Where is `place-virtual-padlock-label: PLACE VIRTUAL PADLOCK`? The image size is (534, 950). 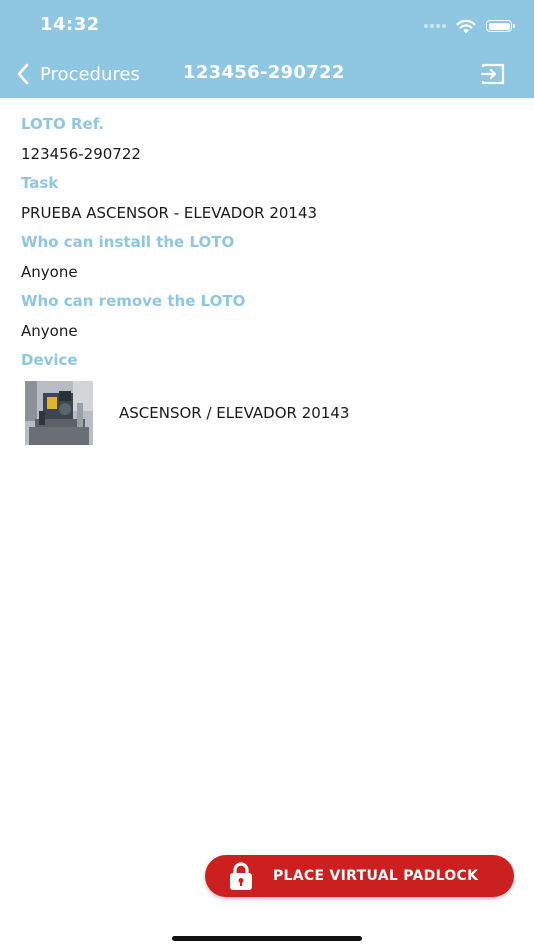
place-virtual-padlock-label: PLACE VIRTUAL PADLOCK is located at coordinates (376, 876).